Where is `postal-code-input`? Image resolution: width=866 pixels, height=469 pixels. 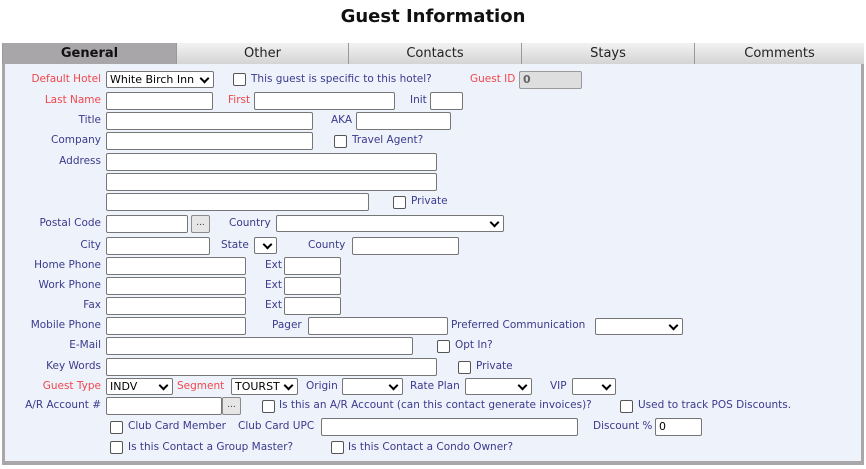 postal-code-input is located at coordinates (147, 224).